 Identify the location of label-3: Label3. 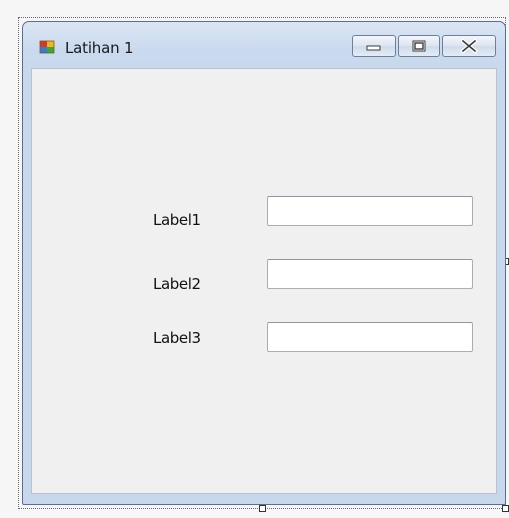
(177, 338).